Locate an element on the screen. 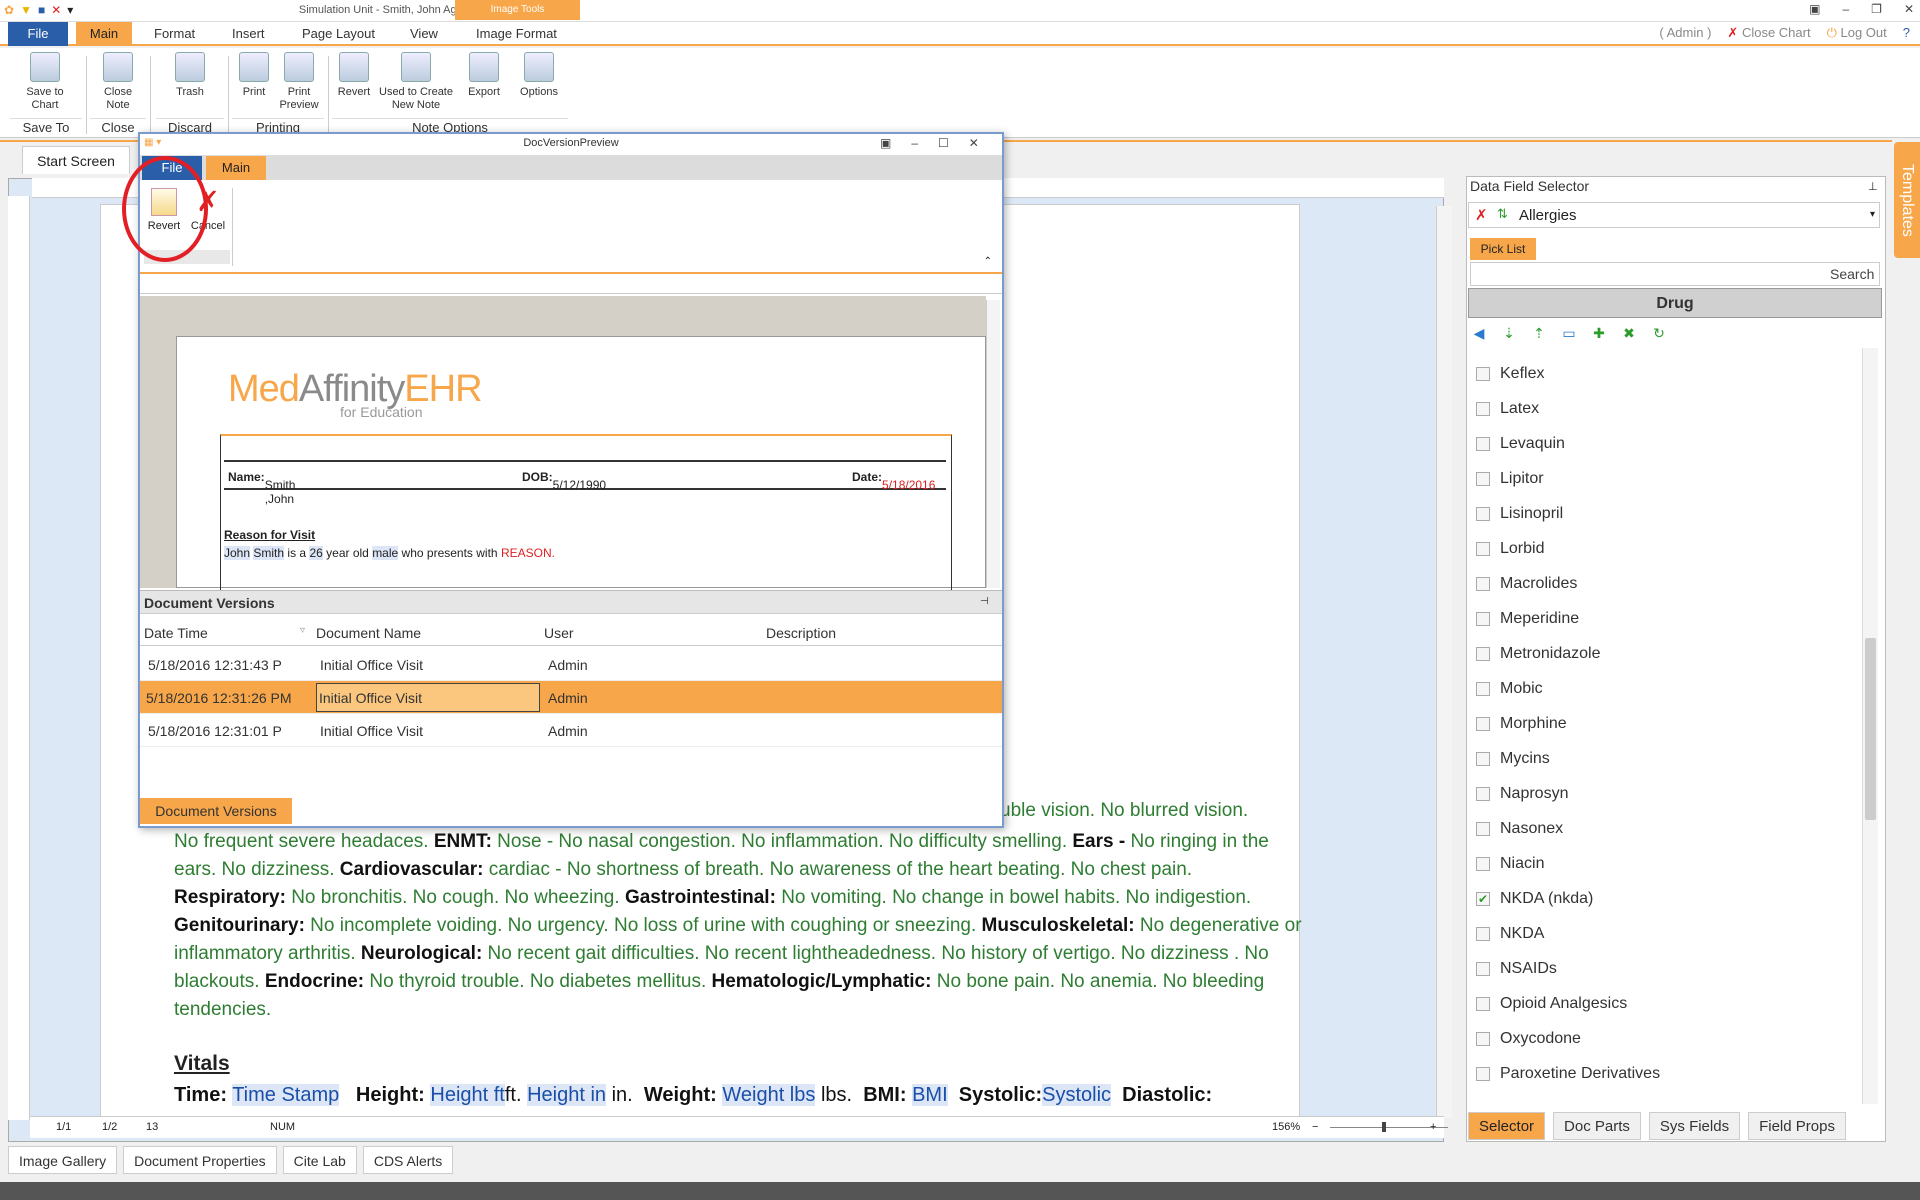 This screenshot has height=1200, width=1920. clear-icon: ✗ is located at coordinates (1481, 215).